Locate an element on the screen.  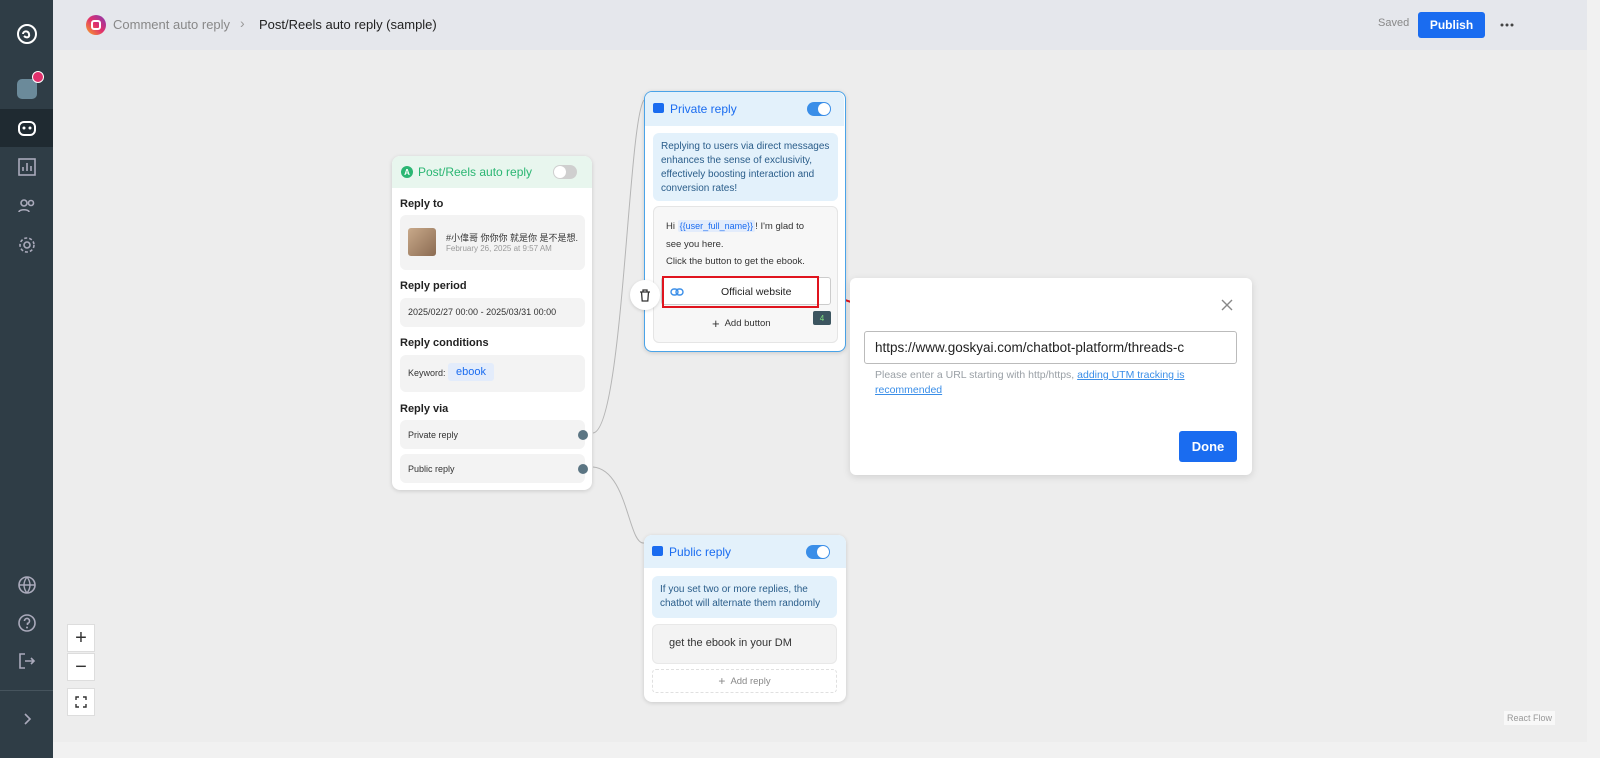
message-hi: Hi is located at coordinates (670, 226).